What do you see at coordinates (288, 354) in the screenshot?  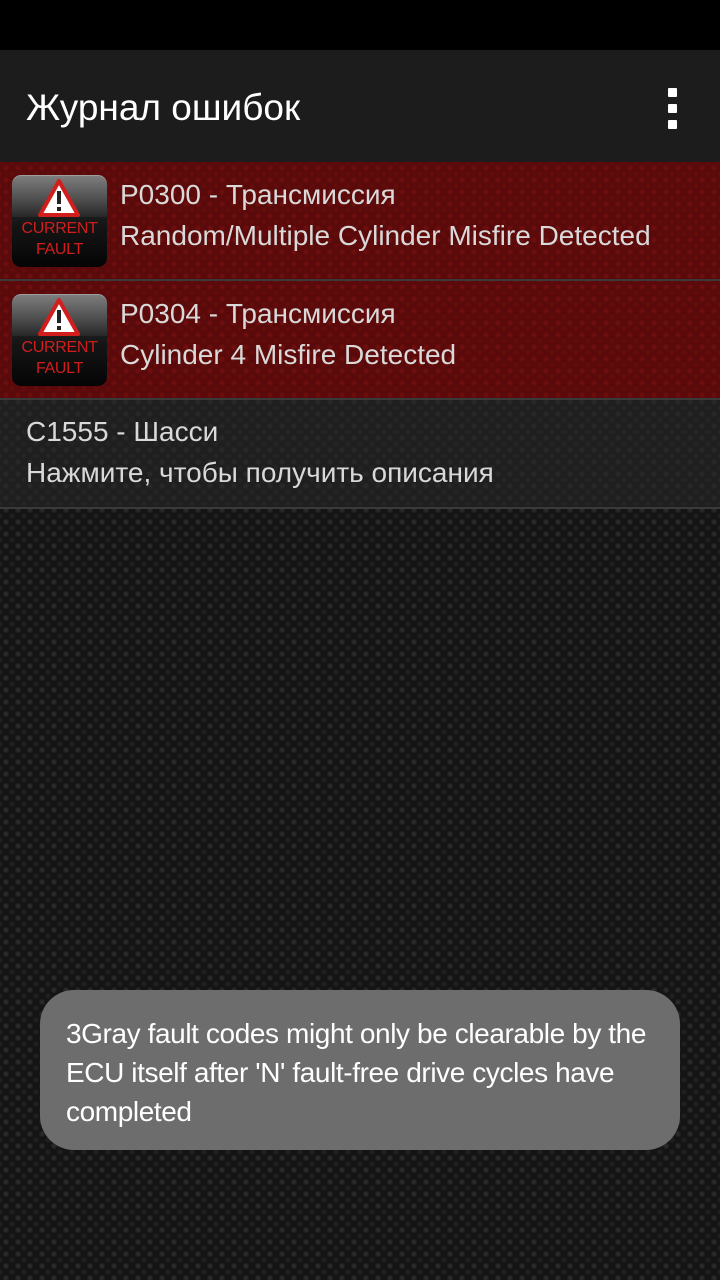 I see `fault-description: Cylinder 4 Misfire Detected` at bounding box center [288, 354].